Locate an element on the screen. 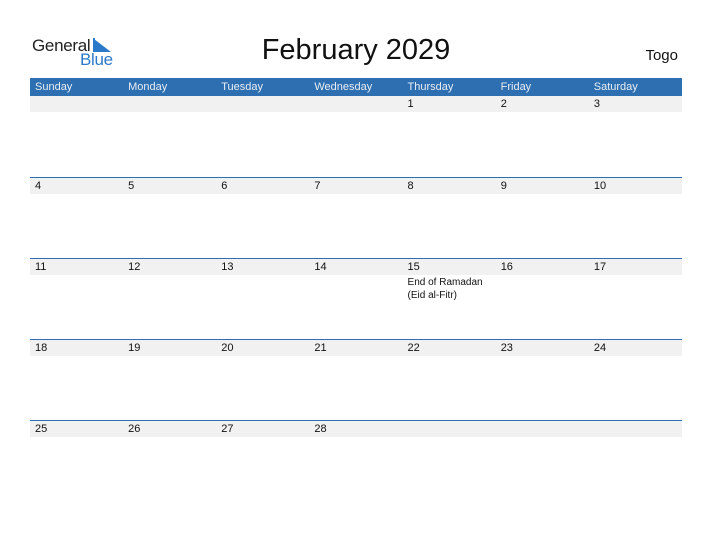 Image resolution: width=712 pixels, height=550 pixels. day-cell: 13 is located at coordinates (262, 299).